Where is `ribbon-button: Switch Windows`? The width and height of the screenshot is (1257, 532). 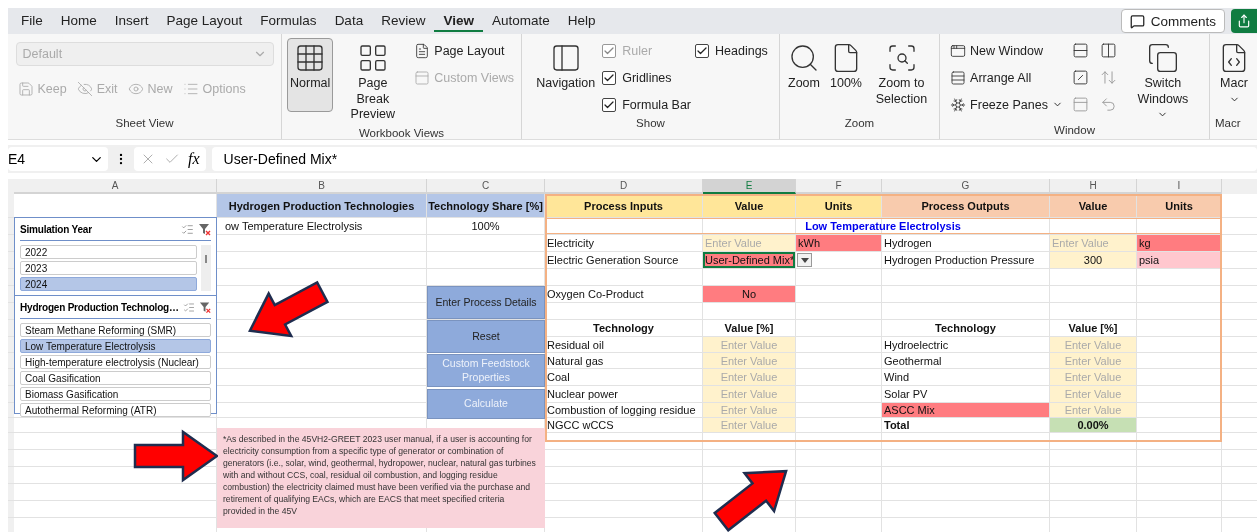 ribbon-button: Switch Windows is located at coordinates (1162, 81).